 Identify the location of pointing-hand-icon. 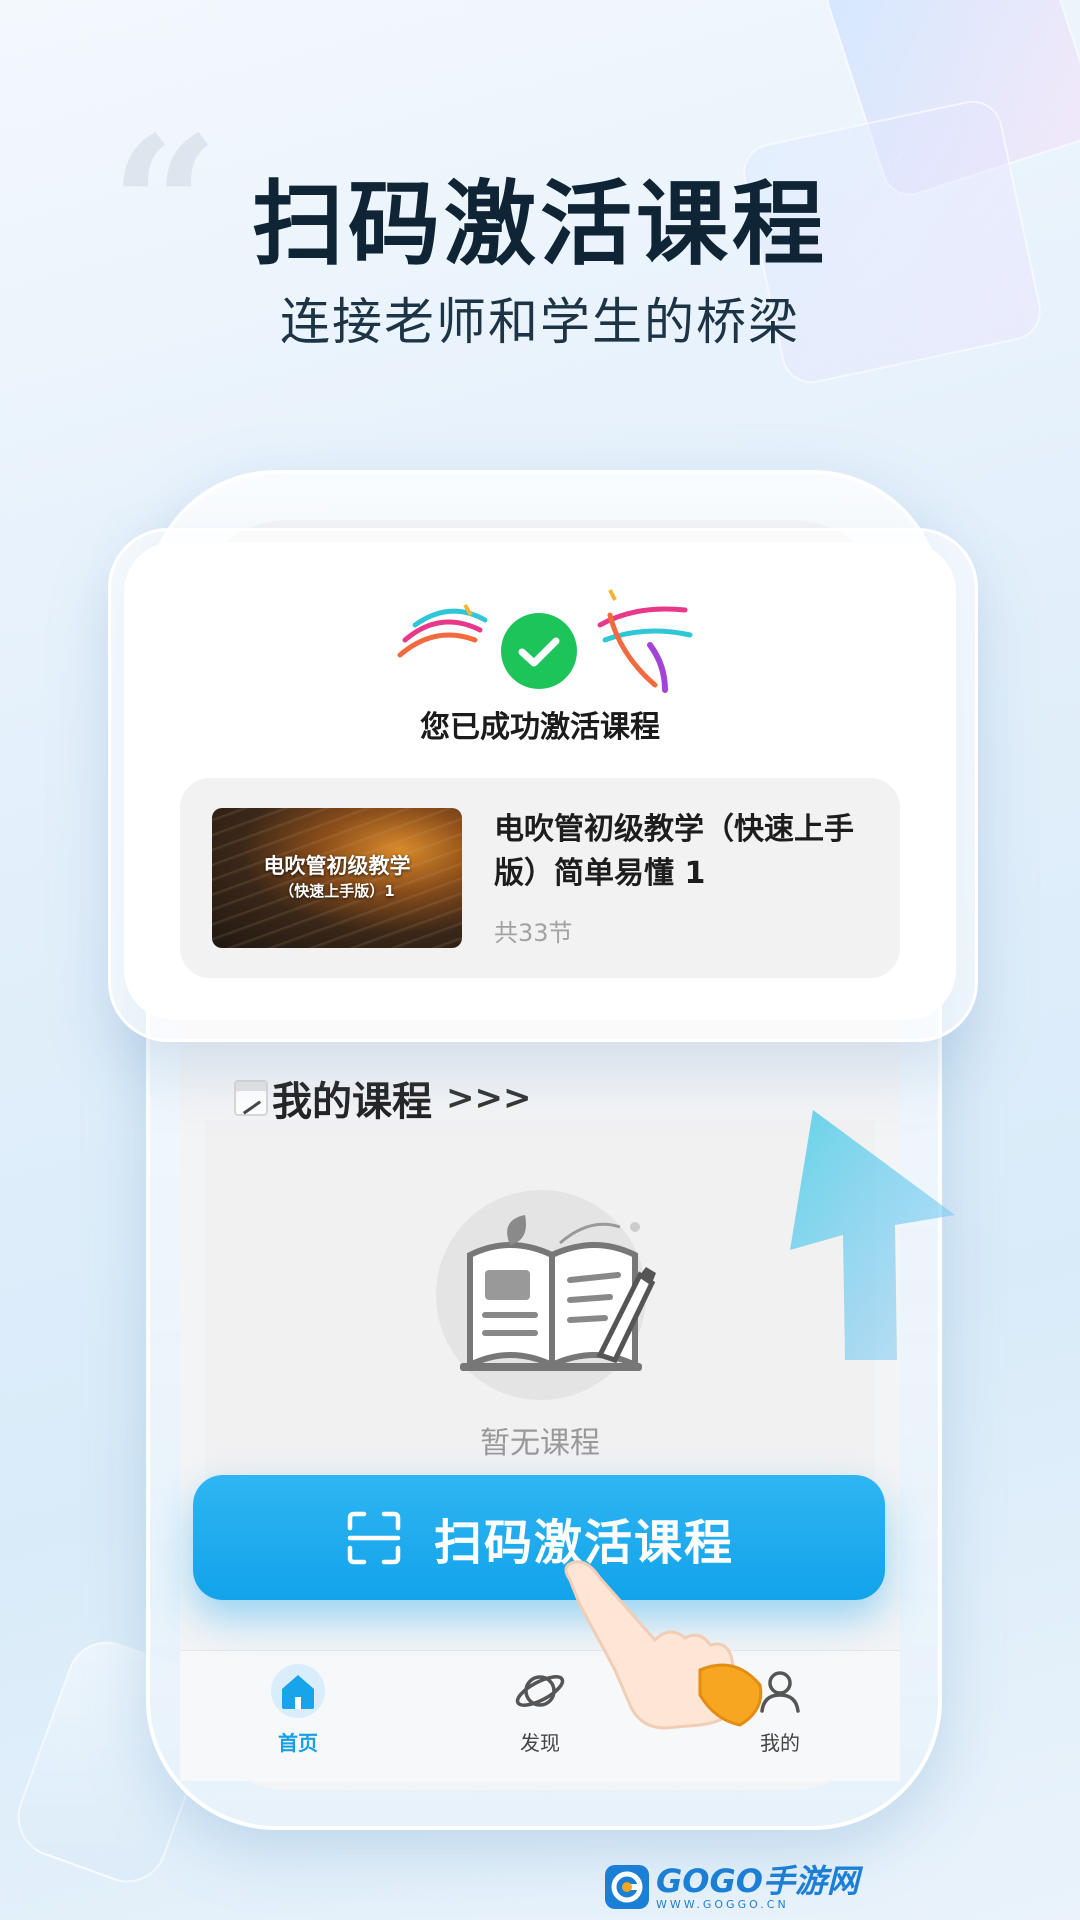
(663, 1645).